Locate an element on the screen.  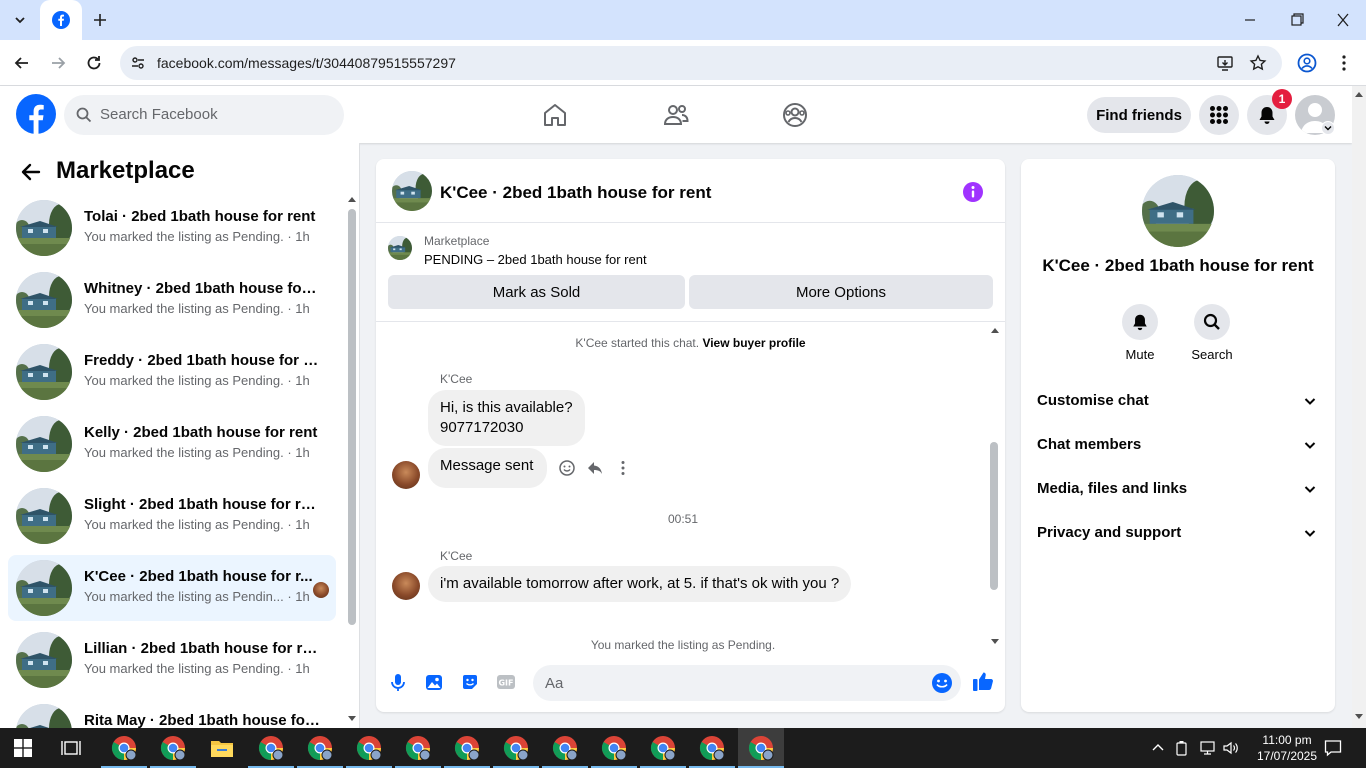
task-view-button is located at coordinates (71, 748).